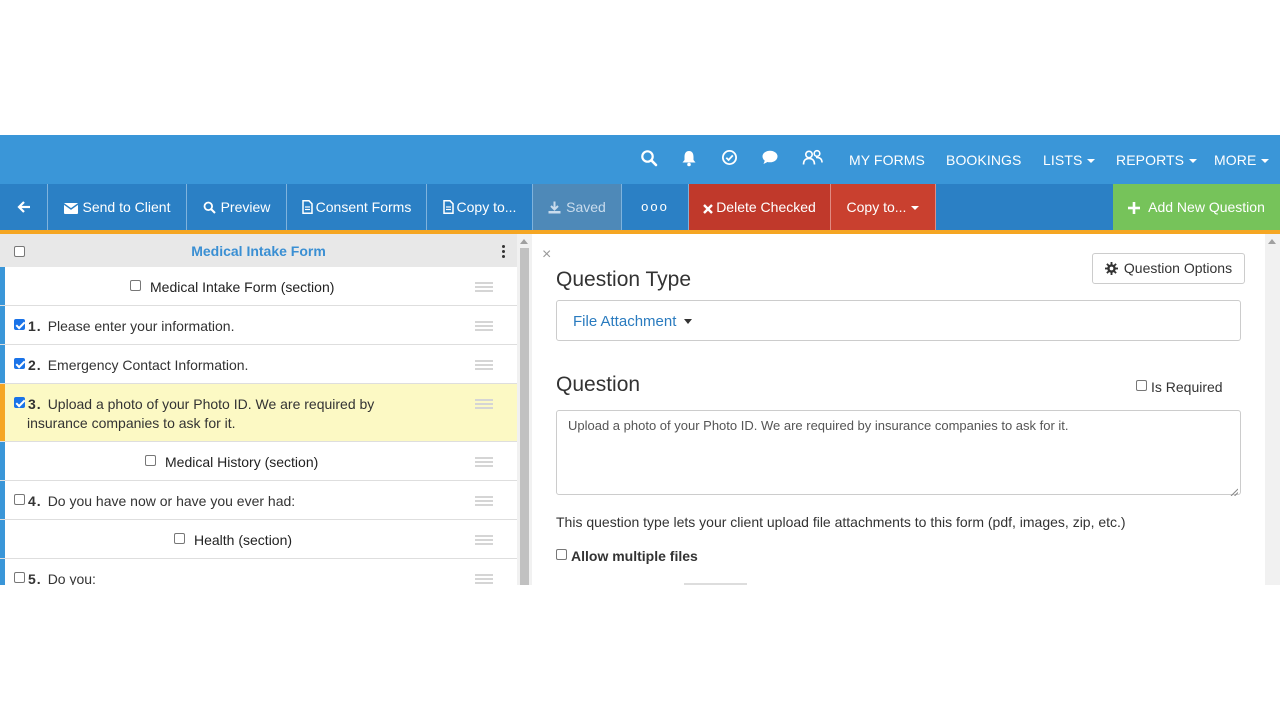 The image size is (1280, 720). What do you see at coordinates (1141, 385) in the screenshot?
I see `is-required-checkbox` at bounding box center [1141, 385].